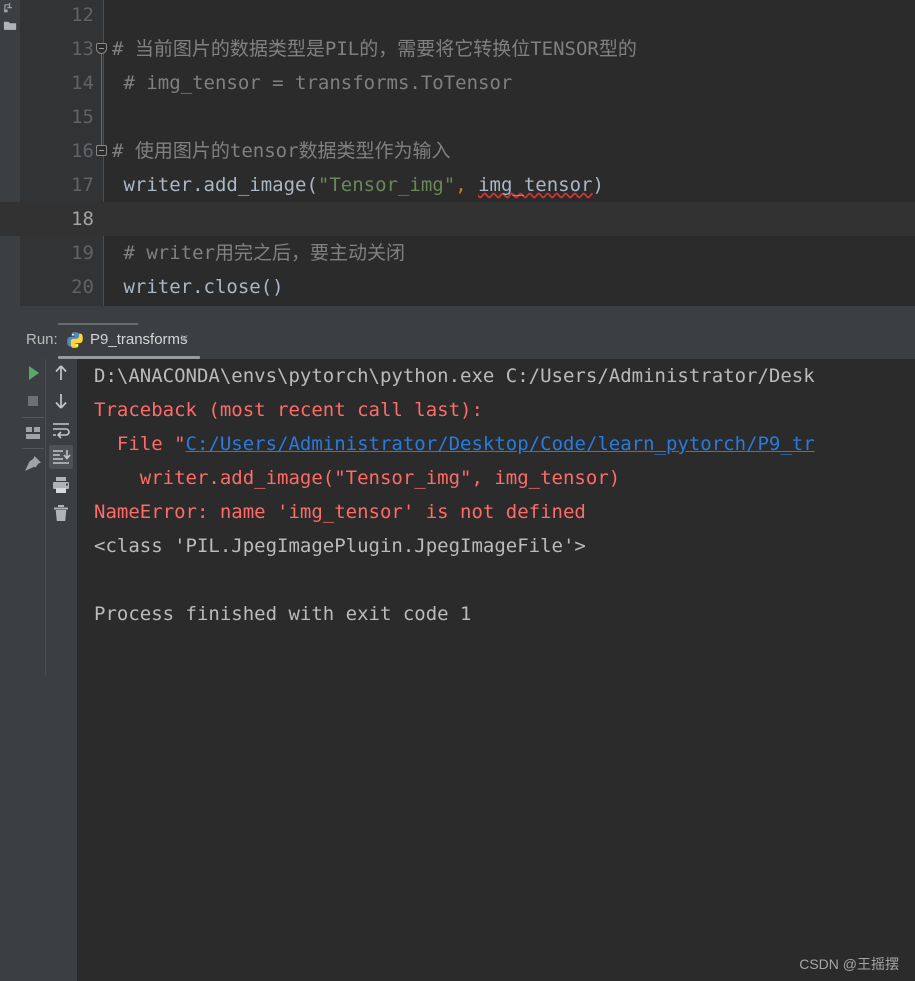  I want to click on code-text: # 使用图片的tensor数据类型作为输入, so click(281, 151).